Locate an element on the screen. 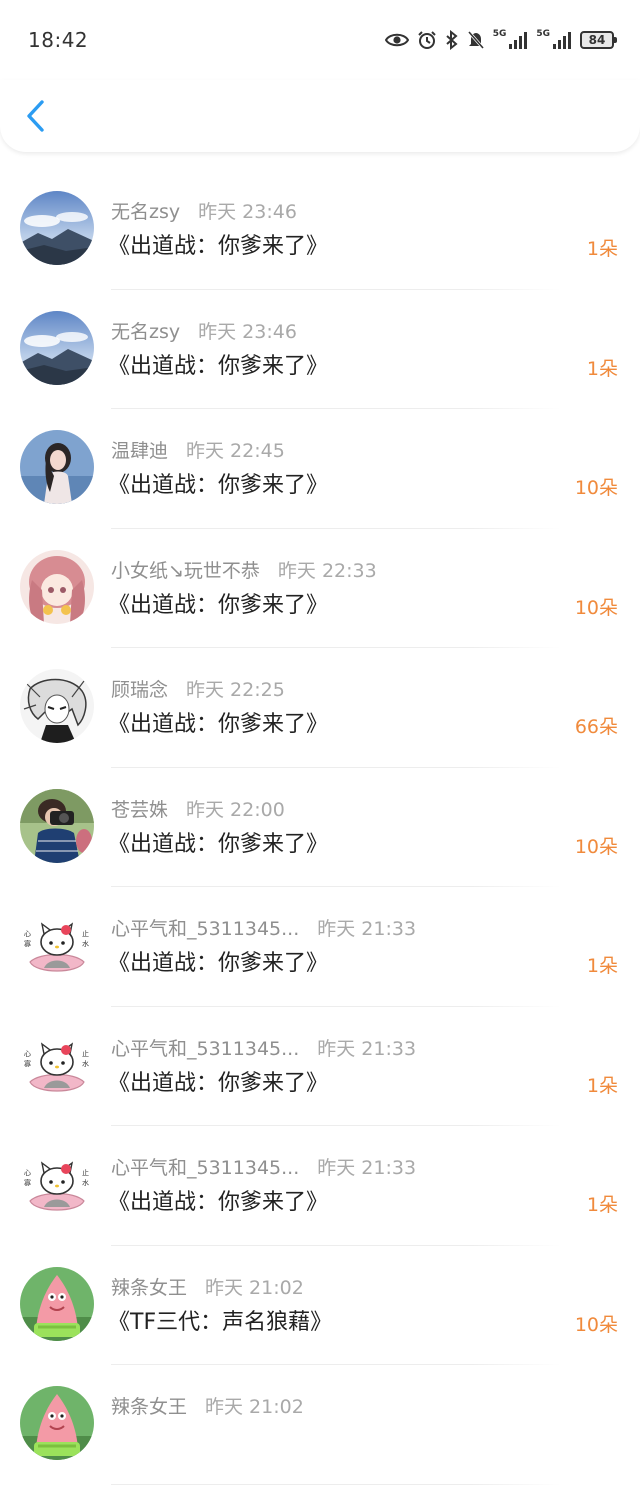 The image size is (640, 1485). gift-amount: 66朵 is located at coordinates (596, 727).